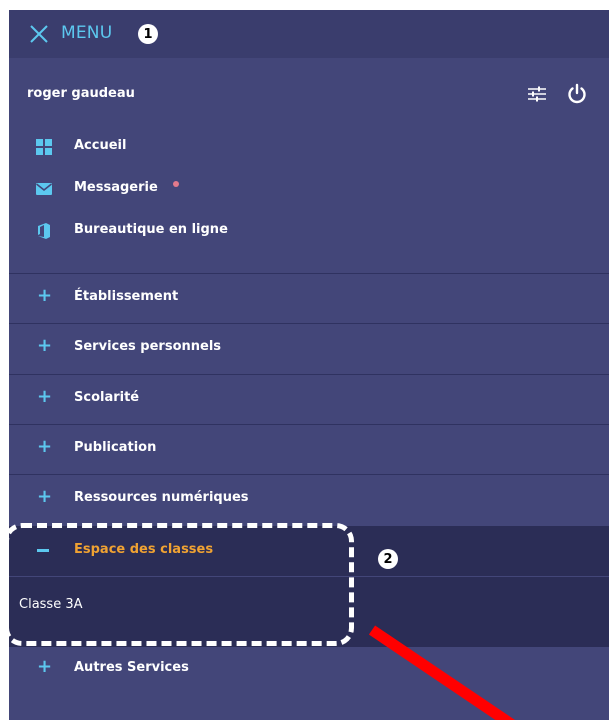 The height and width of the screenshot is (720, 609). I want to click on menu-topbar: MENU 1, so click(309, 34).